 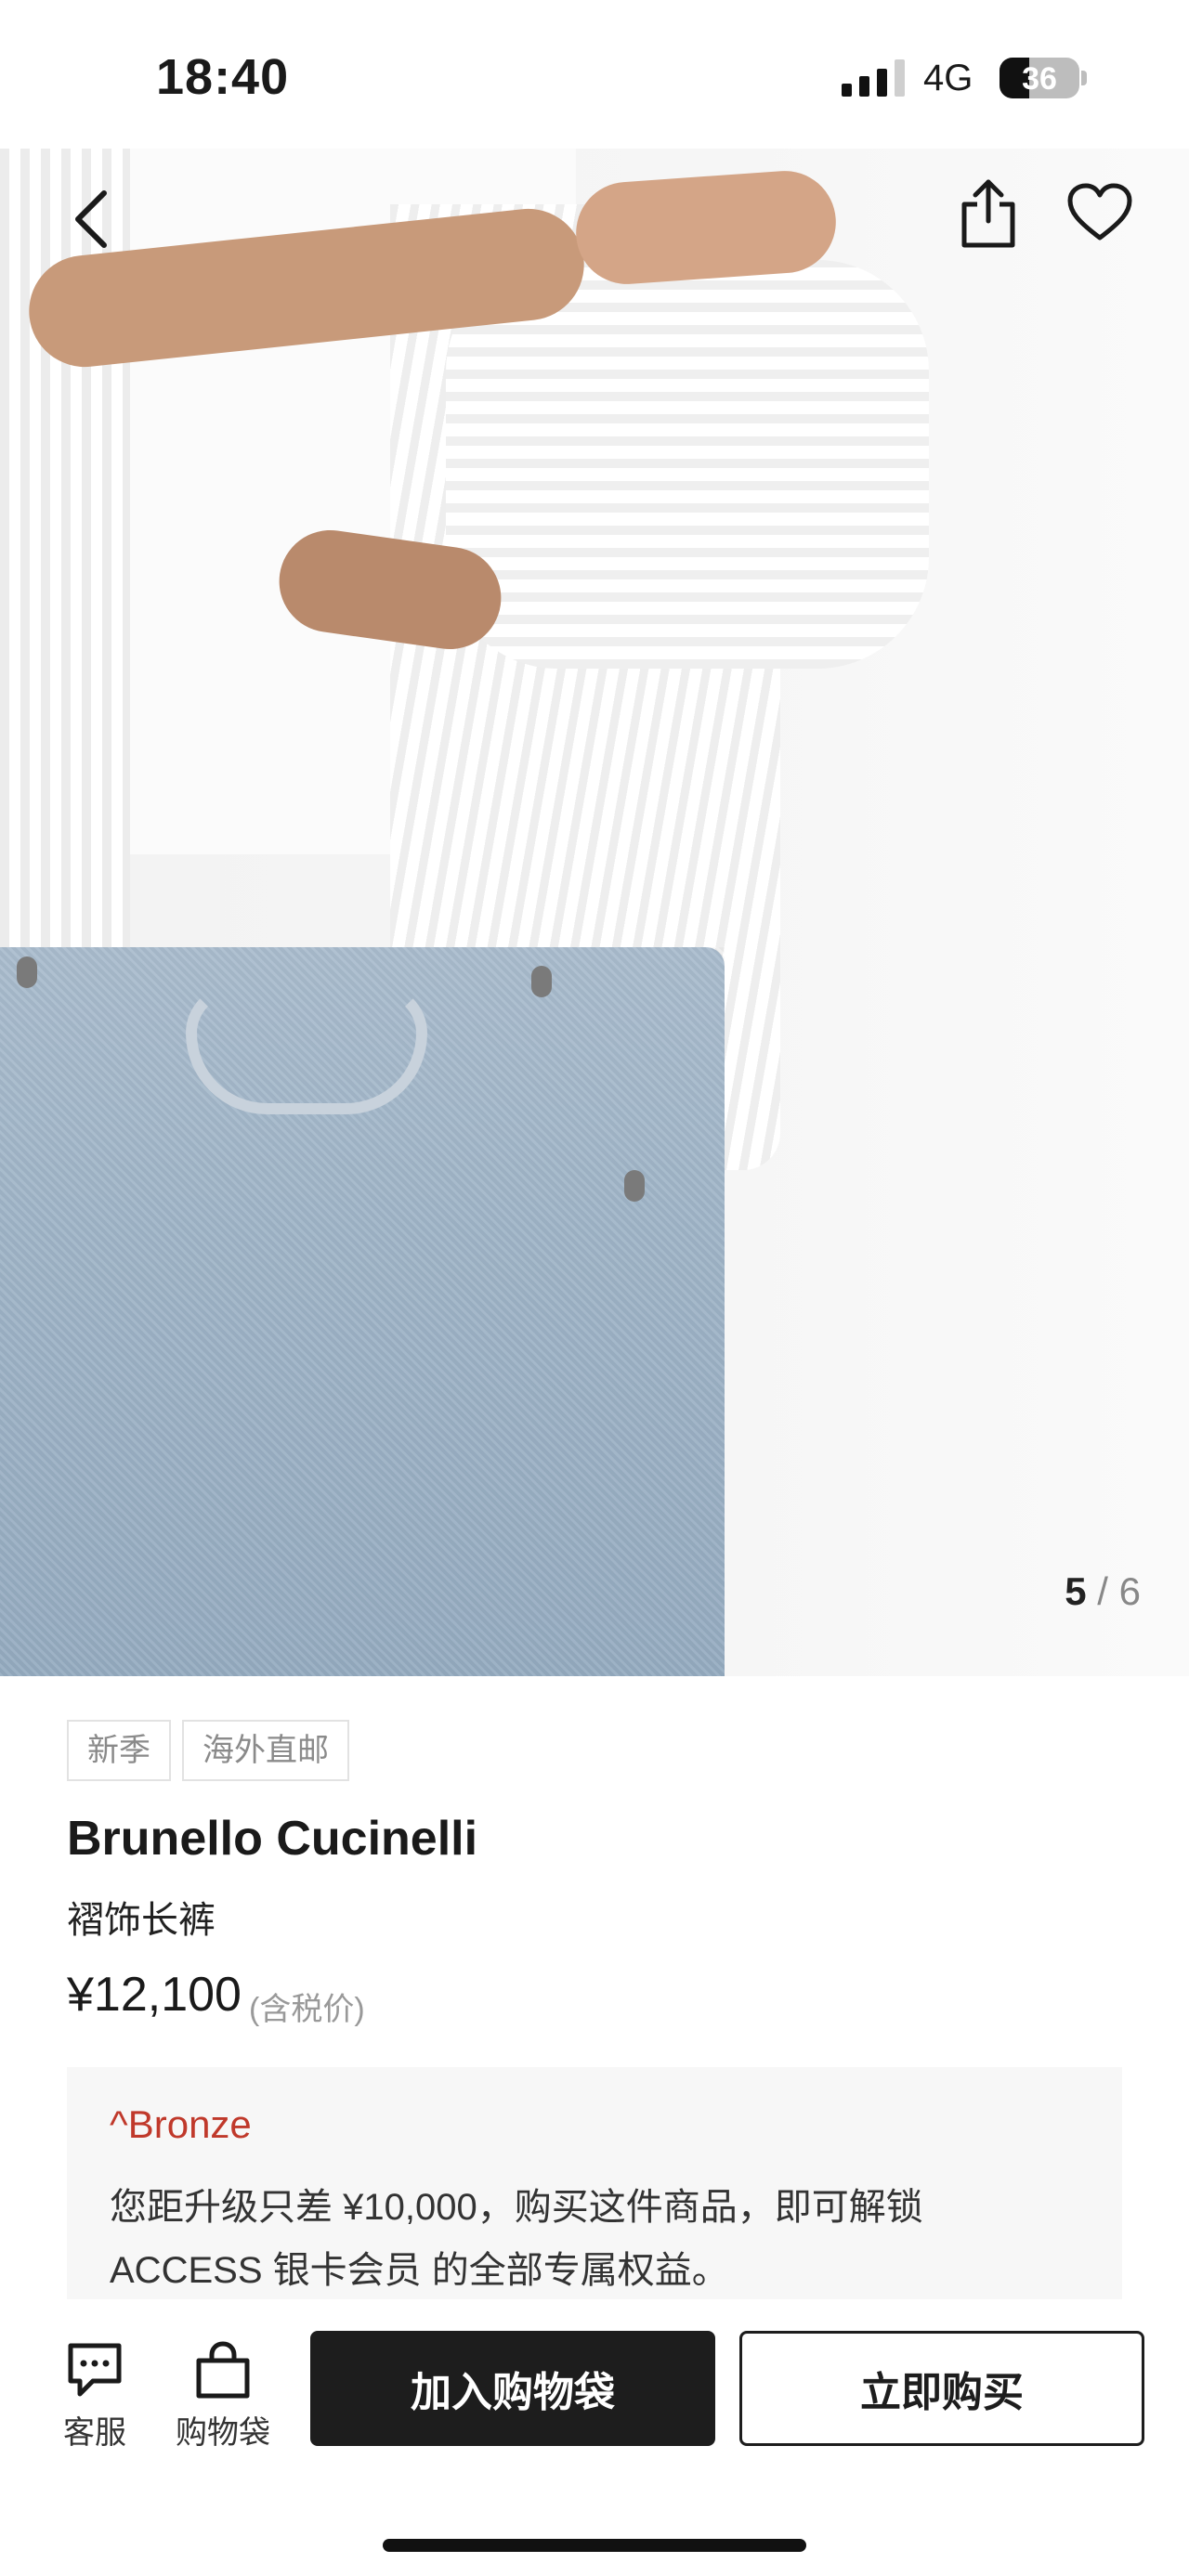 What do you see at coordinates (420, 2270) in the screenshot?
I see `membership-benefit-text: ACCESS 银卡会员 的全部专属权益。` at bounding box center [420, 2270].